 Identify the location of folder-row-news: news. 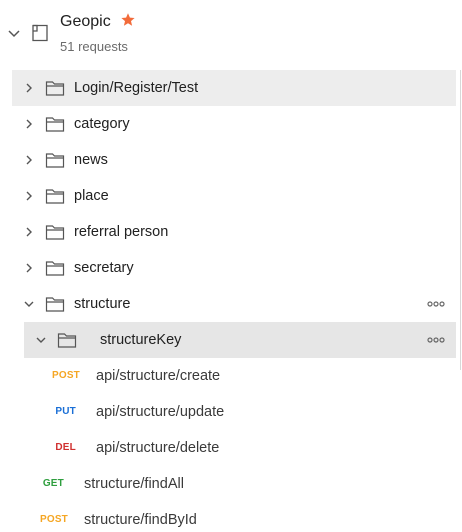
(228, 160).